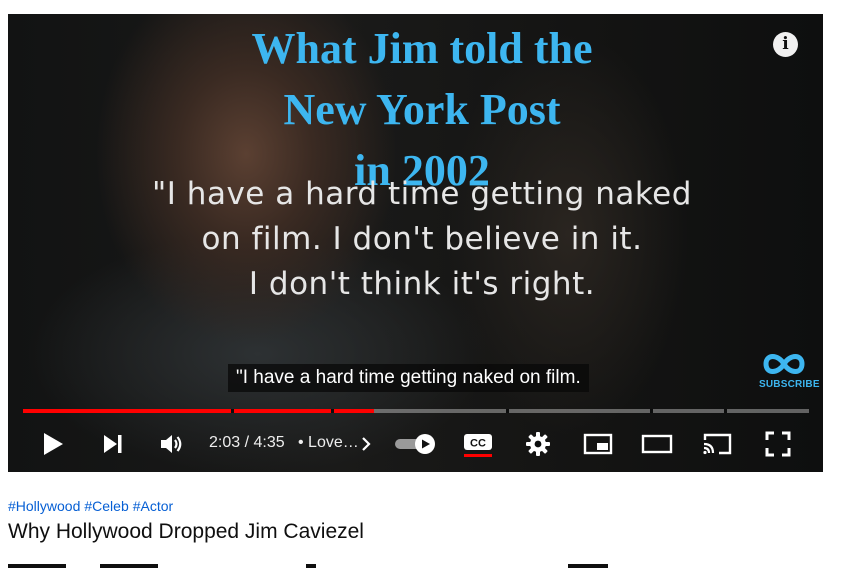 The height and width of the screenshot is (568, 848). What do you see at coordinates (318, 564) in the screenshot?
I see `clipped-description` at bounding box center [318, 564].